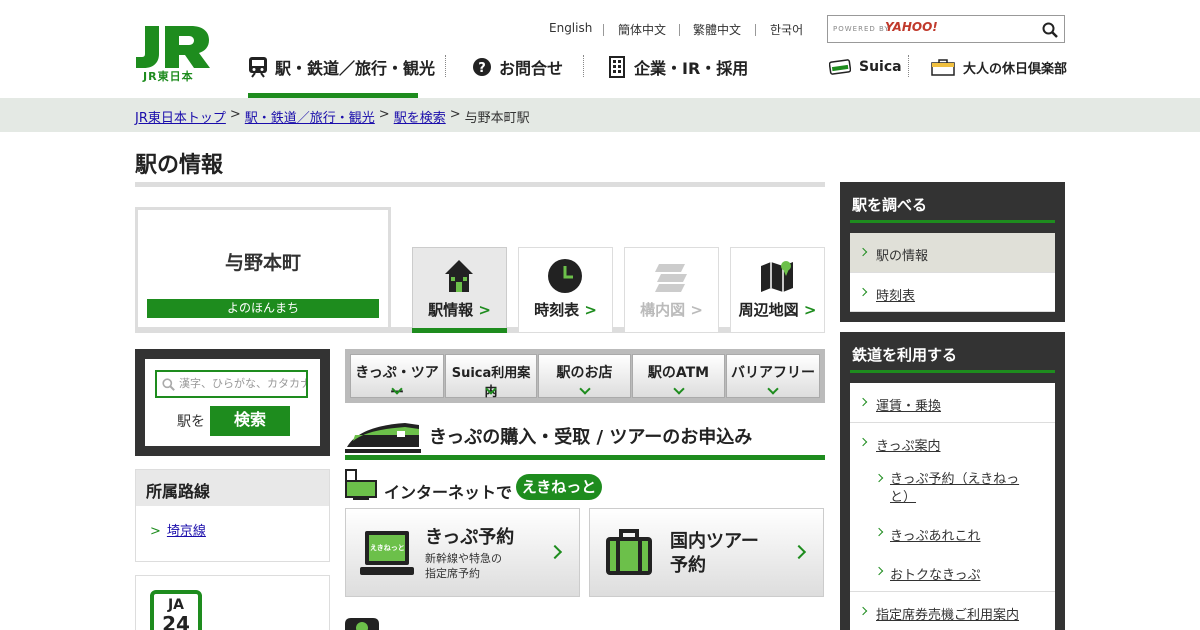 Image resolution: width=1200 pixels, height=630 pixels. I want to click on tab-timetable: 時刻表 >, so click(565, 290).